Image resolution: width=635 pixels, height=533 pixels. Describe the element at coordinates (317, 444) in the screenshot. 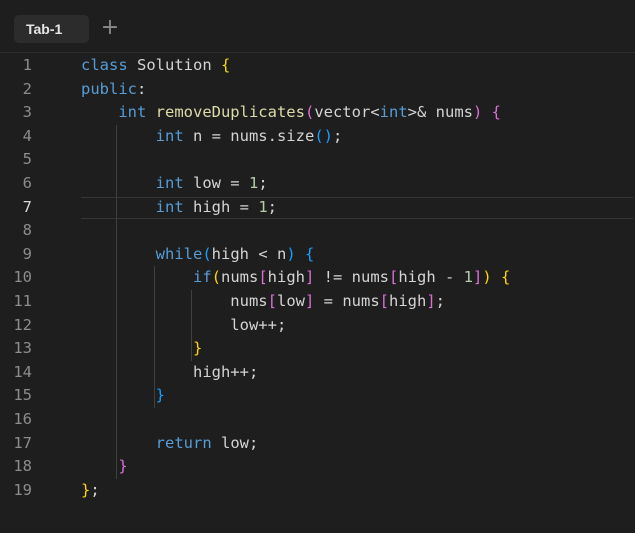

I see `code-line: 17 return low;` at that location.